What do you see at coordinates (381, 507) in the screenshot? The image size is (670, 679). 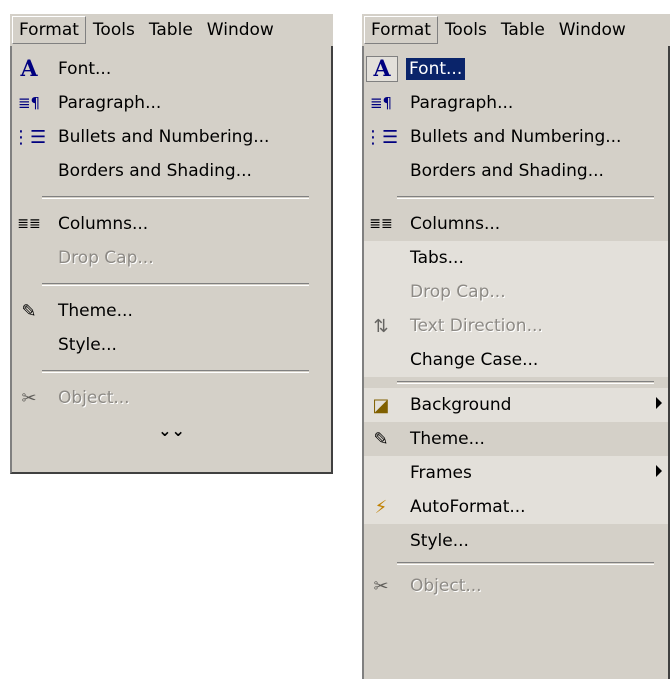 I see `autoformat-icon: ⚡` at bounding box center [381, 507].